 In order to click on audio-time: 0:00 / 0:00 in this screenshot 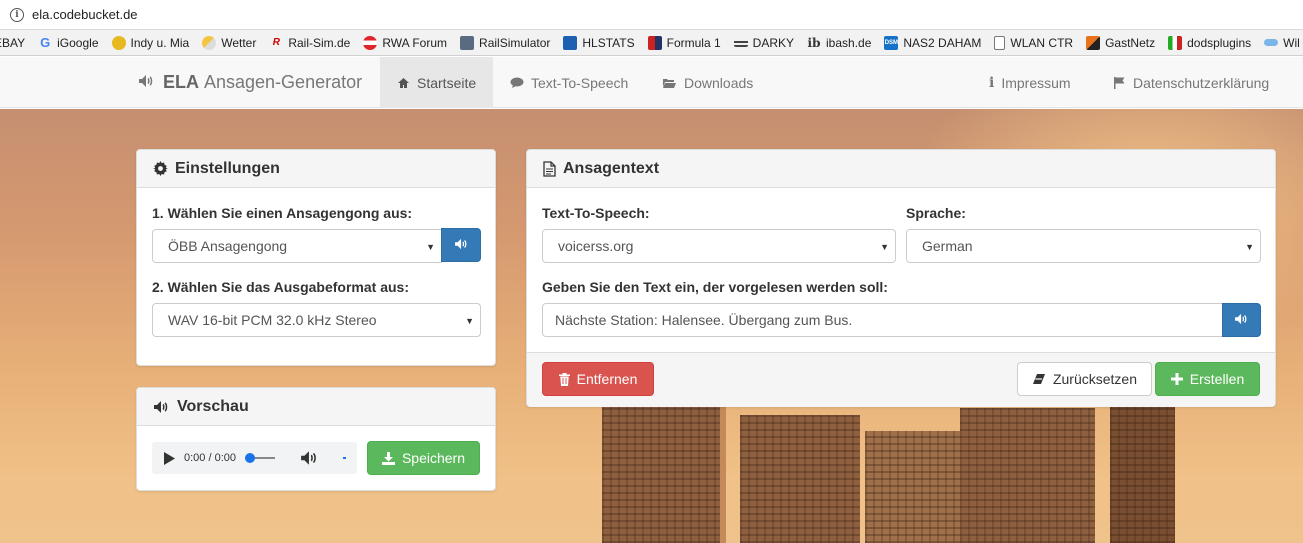, I will do `click(210, 458)`.